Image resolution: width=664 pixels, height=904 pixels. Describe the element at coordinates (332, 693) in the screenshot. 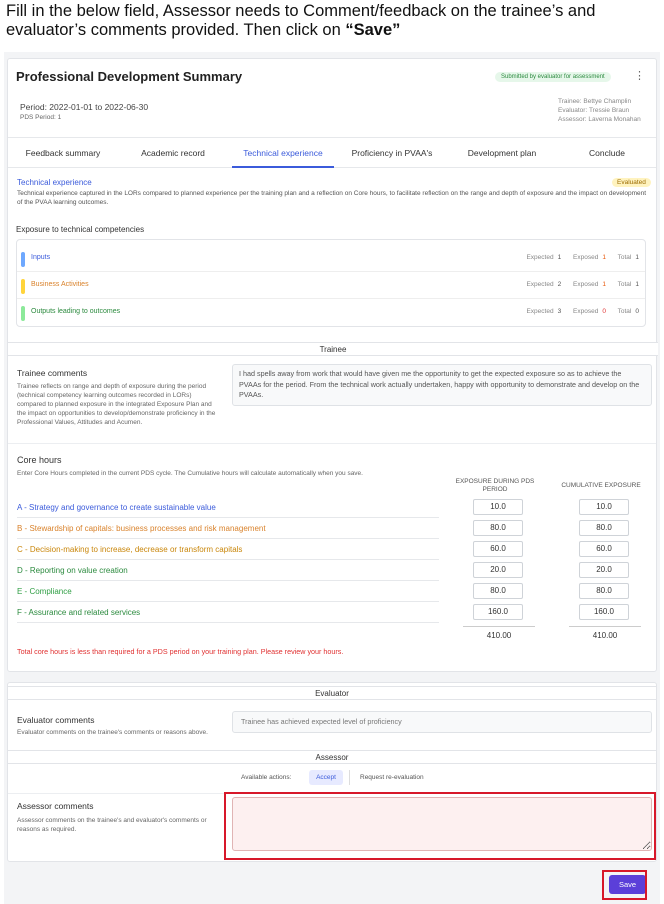

I see `evaluator-section-header: Evaluator` at that location.